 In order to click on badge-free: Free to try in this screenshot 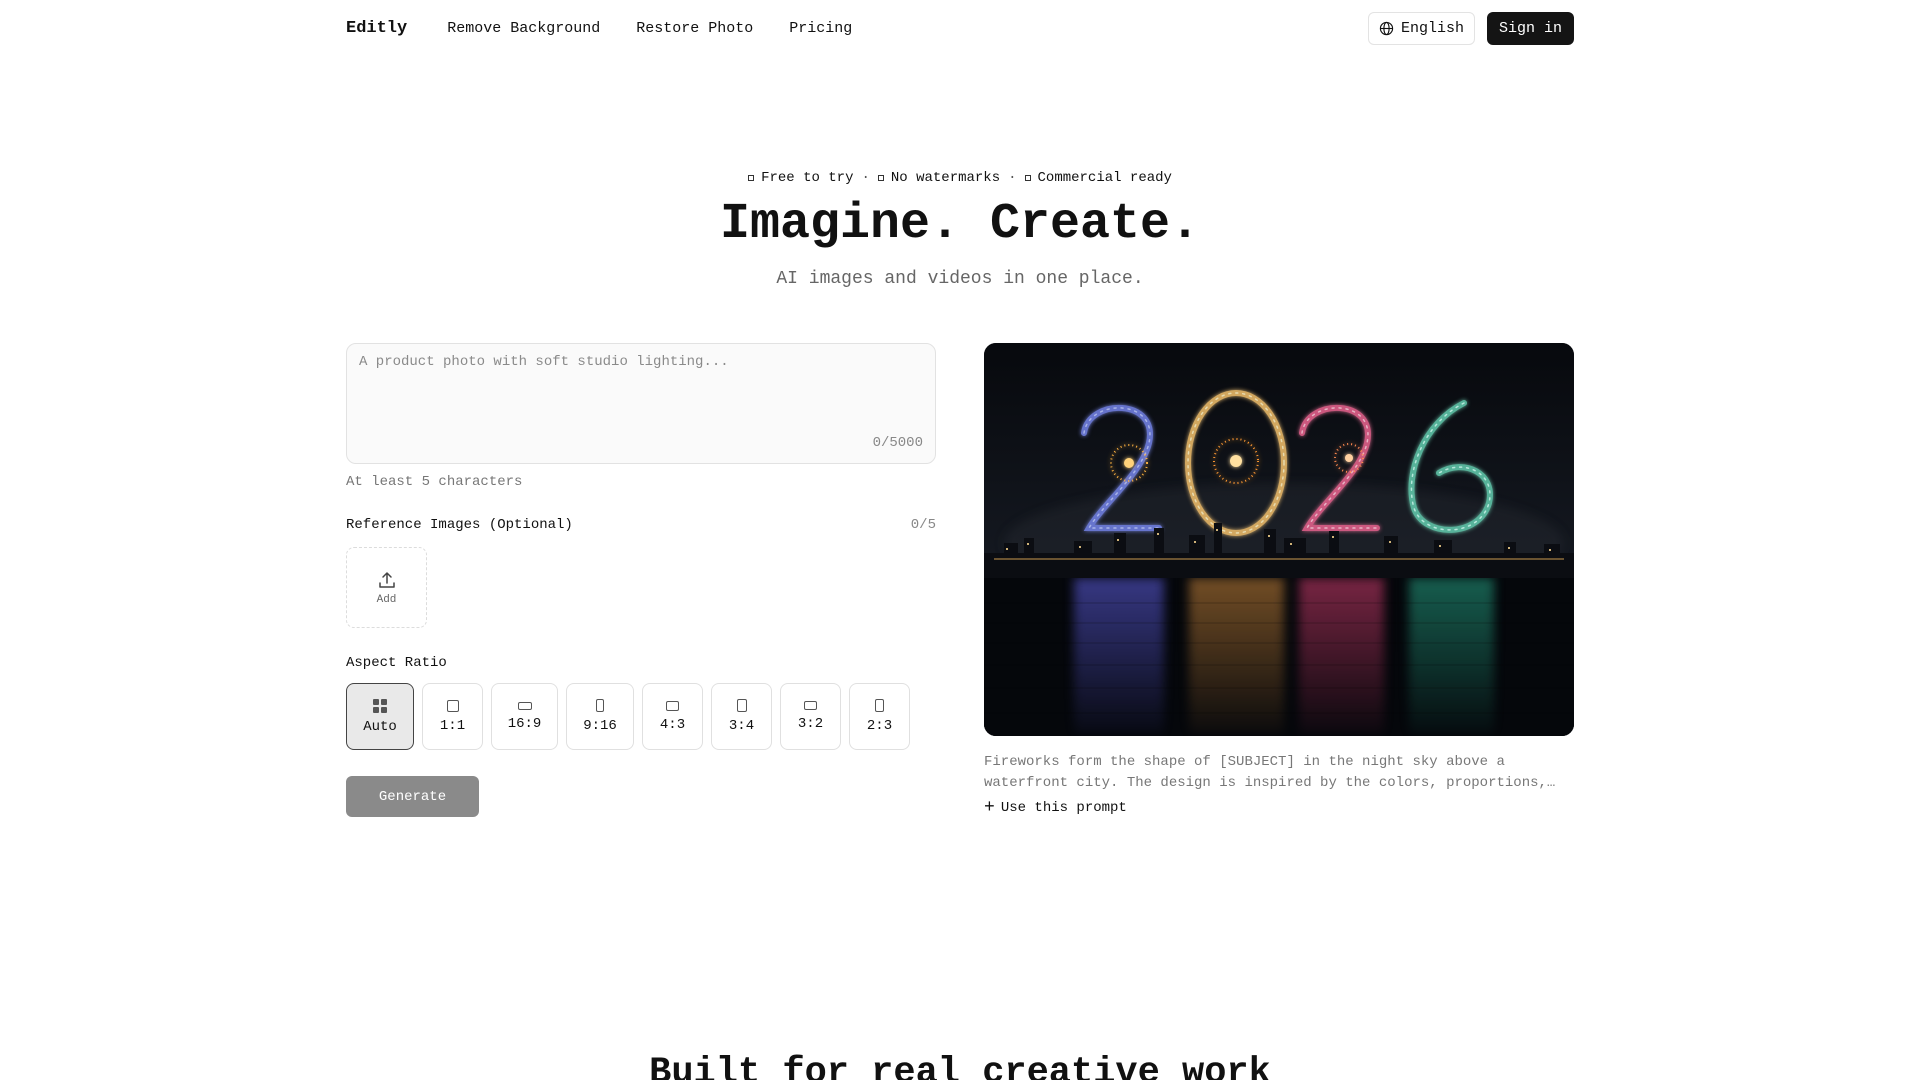, I will do `click(800, 178)`.